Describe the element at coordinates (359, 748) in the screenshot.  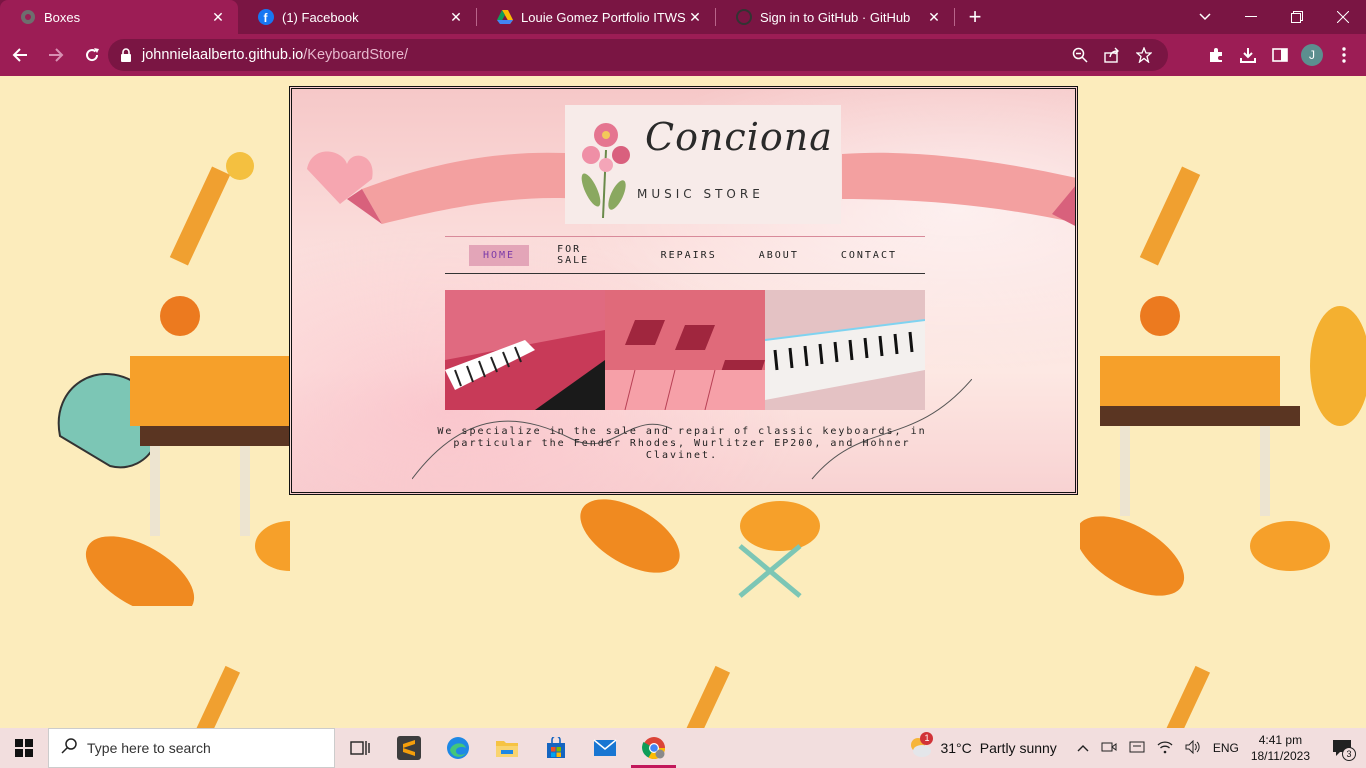
I see `task-view-icon` at that location.